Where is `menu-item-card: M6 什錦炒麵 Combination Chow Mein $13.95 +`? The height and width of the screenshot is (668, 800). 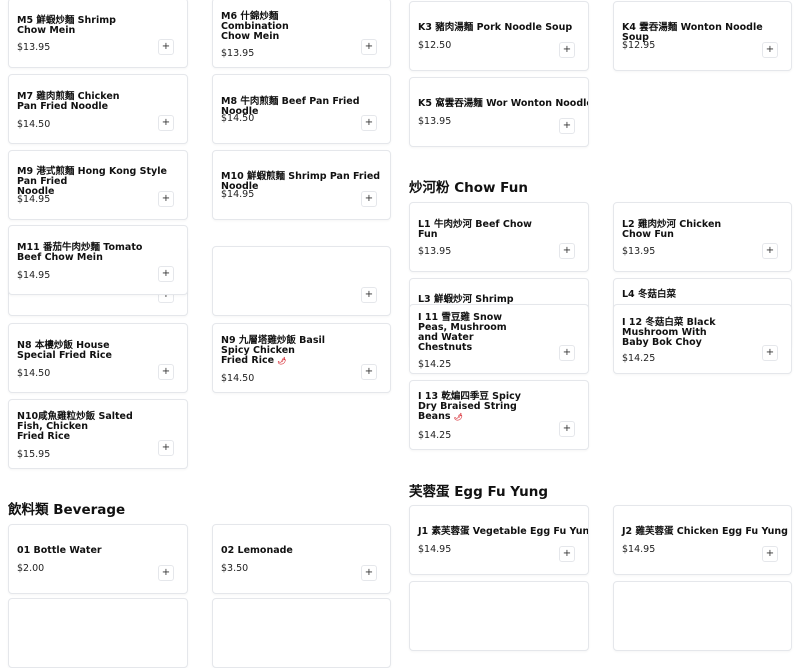 menu-item-card: M6 什錦炒麵 Combination Chow Mein $13.95 + is located at coordinates (301, 34).